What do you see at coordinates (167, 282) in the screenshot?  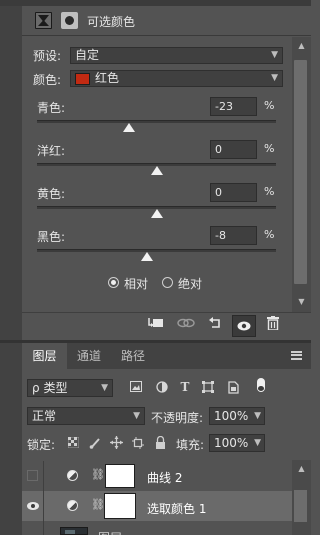 I see `absolute-radio` at bounding box center [167, 282].